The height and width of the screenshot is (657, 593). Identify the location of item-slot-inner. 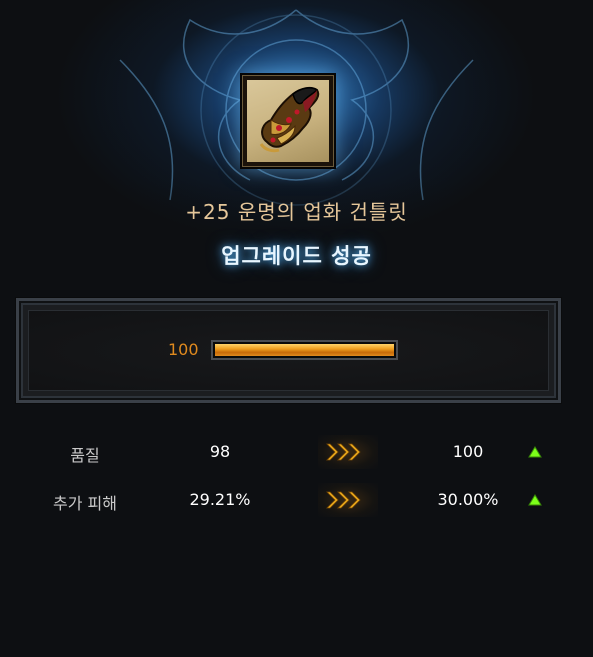
(288, 121).